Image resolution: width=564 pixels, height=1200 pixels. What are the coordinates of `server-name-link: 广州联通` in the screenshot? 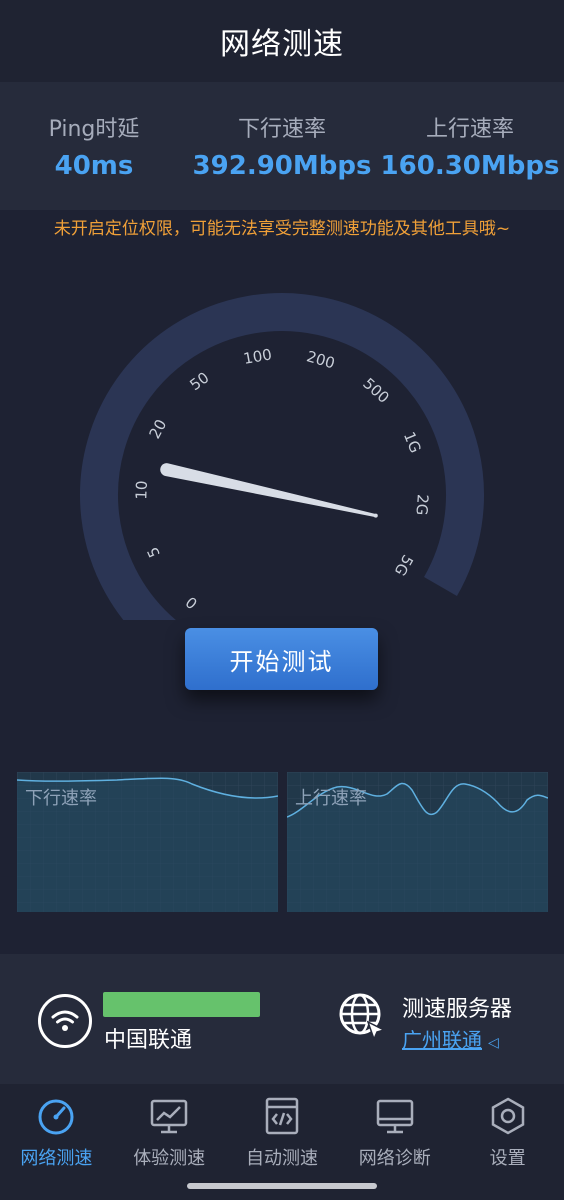 It's located at (442, 1040).